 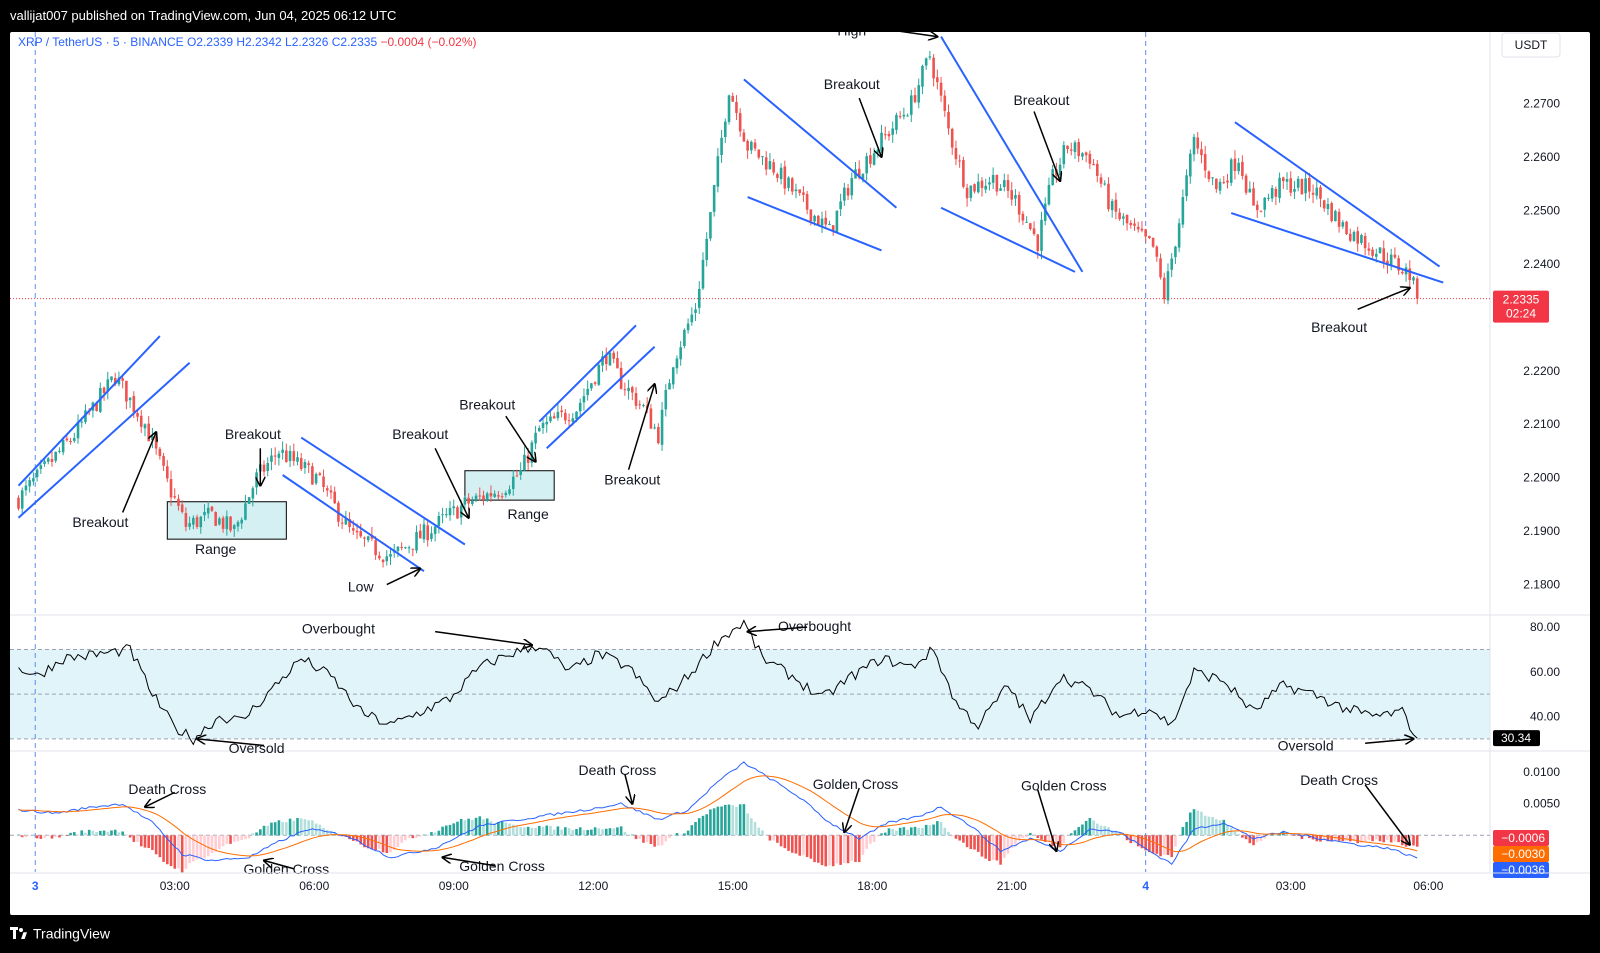 What do you see at coordinates (1545, 717) in the screenshot?
I see `rsi-tick-label: 40.00` at bounding box center [1545, 717].